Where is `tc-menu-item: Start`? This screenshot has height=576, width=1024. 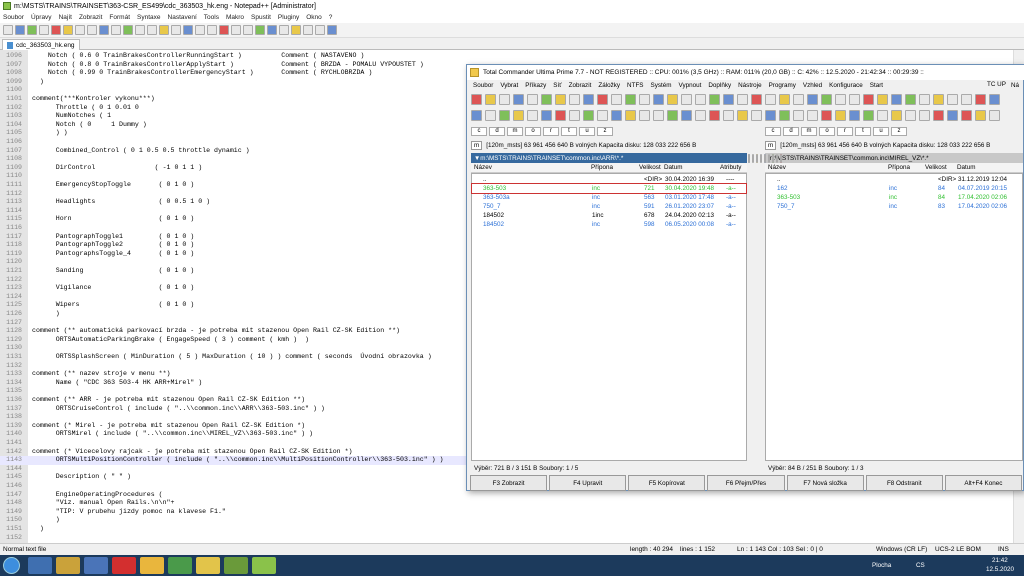
tc-menu-item: Start is located at coordinates (876, 85).